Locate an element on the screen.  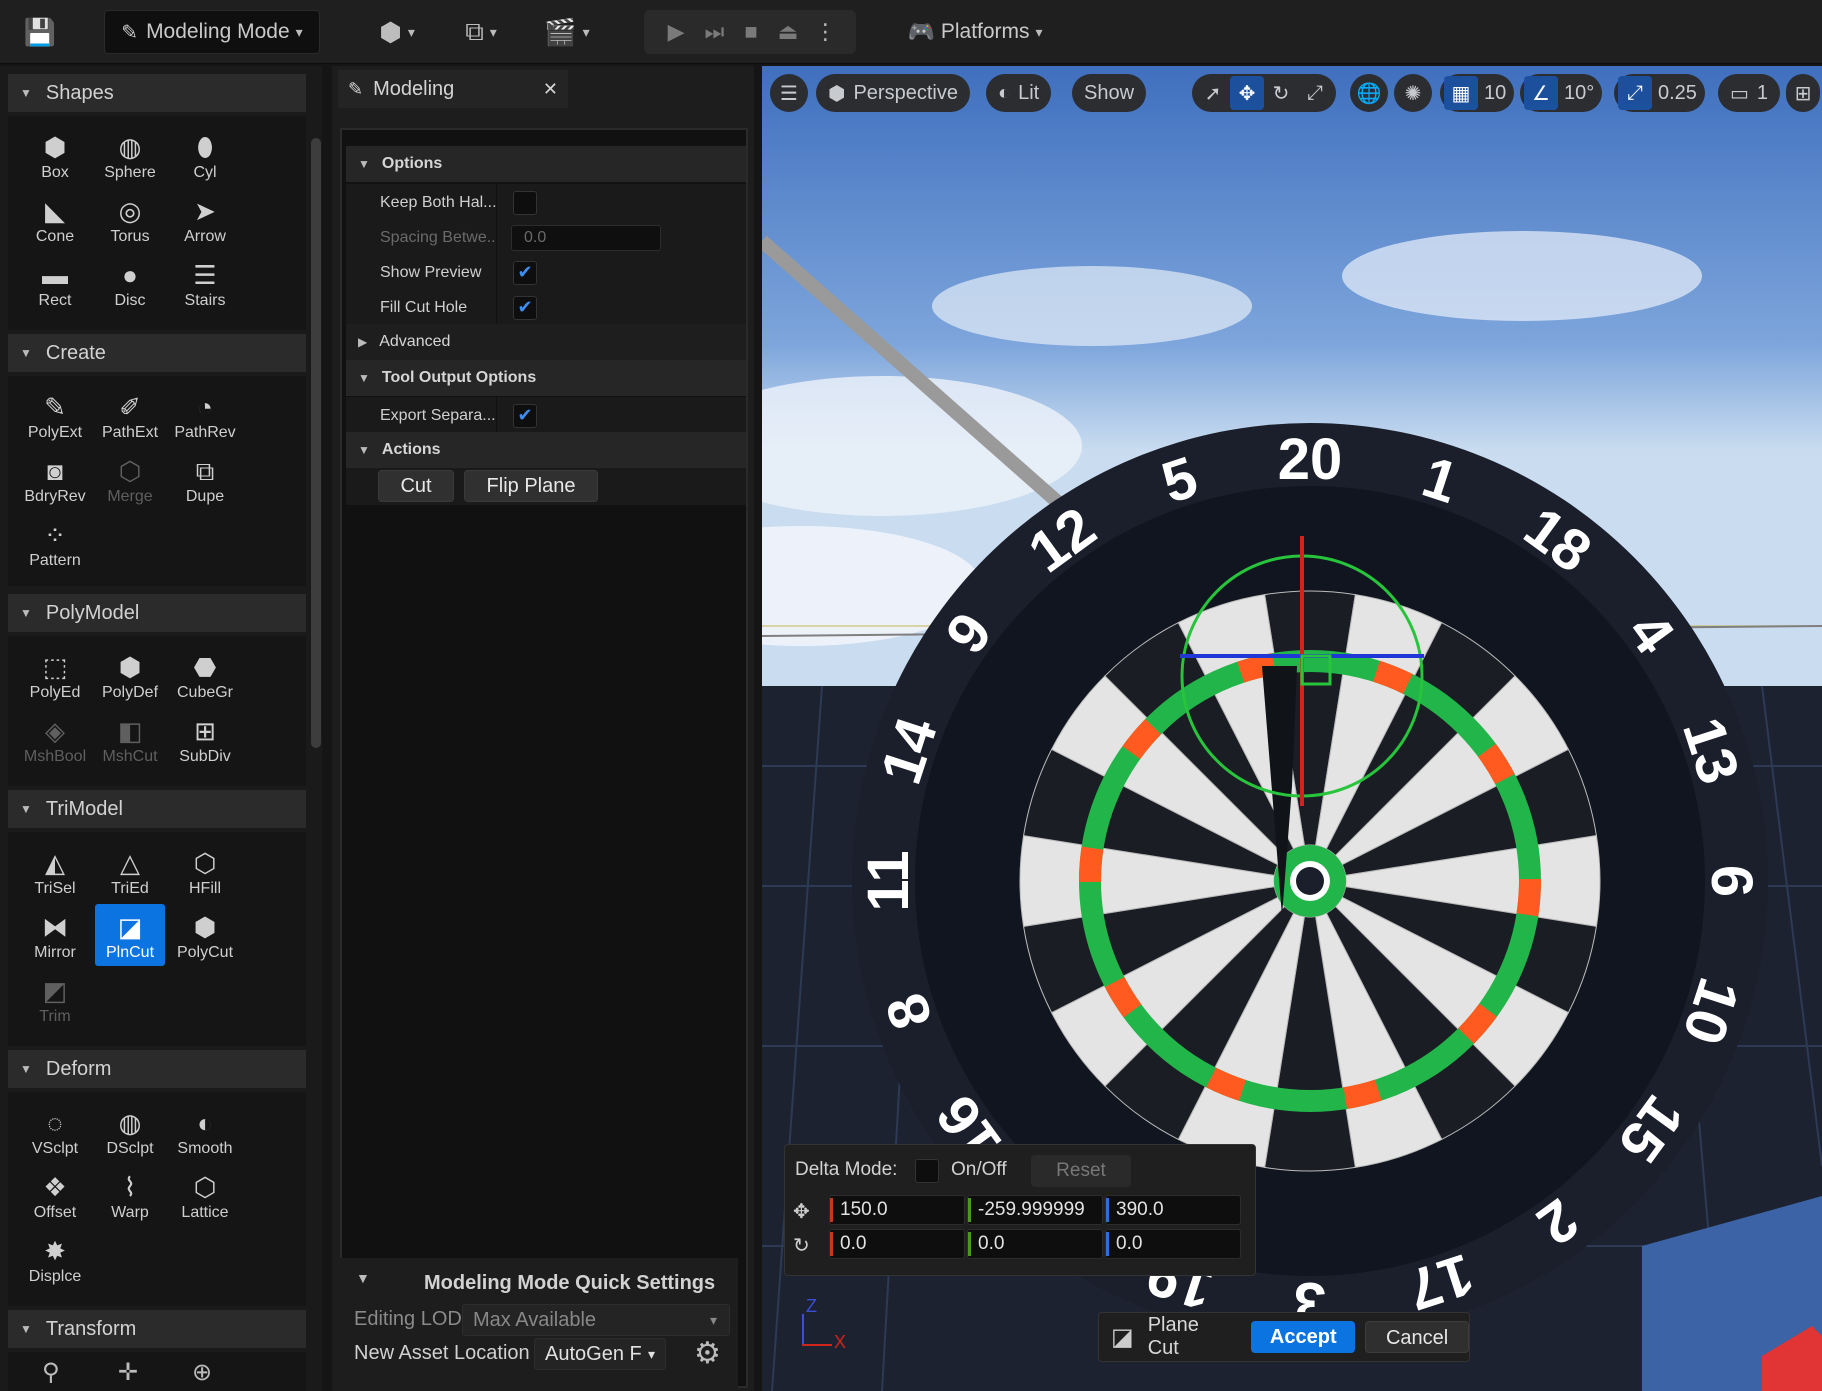
mode-selector: ✎ Modeling Mode ▾ is located at coordinates (212, 32).